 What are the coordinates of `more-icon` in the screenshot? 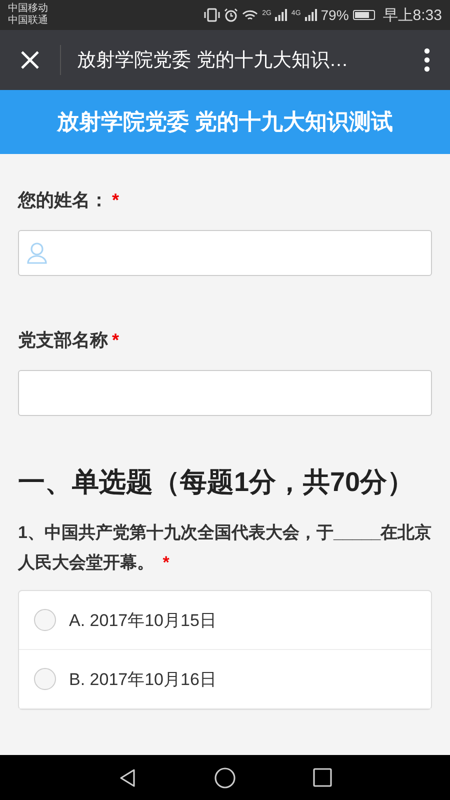 It's located at (427, 60).